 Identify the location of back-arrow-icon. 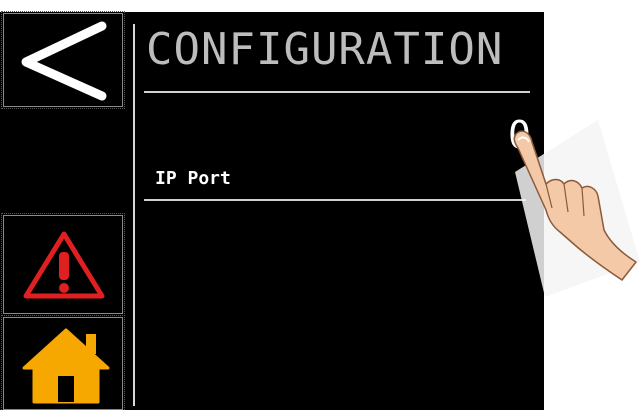
(64, 61).